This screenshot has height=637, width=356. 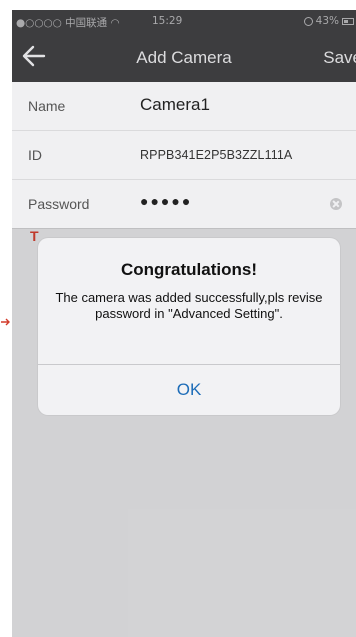 I want to click on wifi-icon: ◠, so click(x=115, y=23).